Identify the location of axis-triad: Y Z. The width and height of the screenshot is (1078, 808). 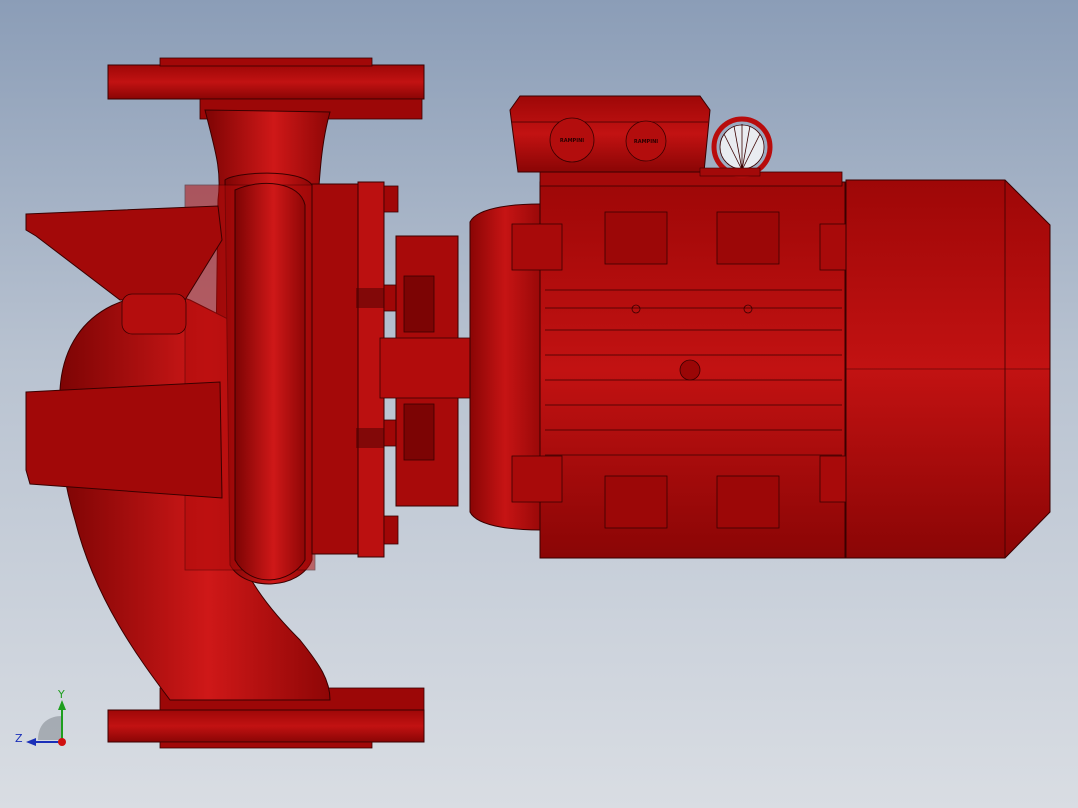
(40, 717).